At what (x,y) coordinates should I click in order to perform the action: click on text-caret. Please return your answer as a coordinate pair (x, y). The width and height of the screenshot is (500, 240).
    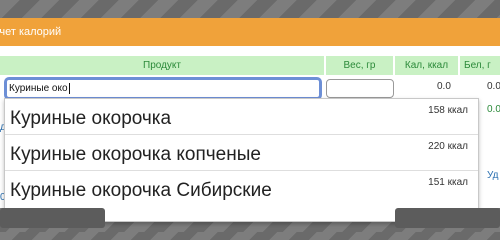
    Looking at the image, I should click on (69, 88).